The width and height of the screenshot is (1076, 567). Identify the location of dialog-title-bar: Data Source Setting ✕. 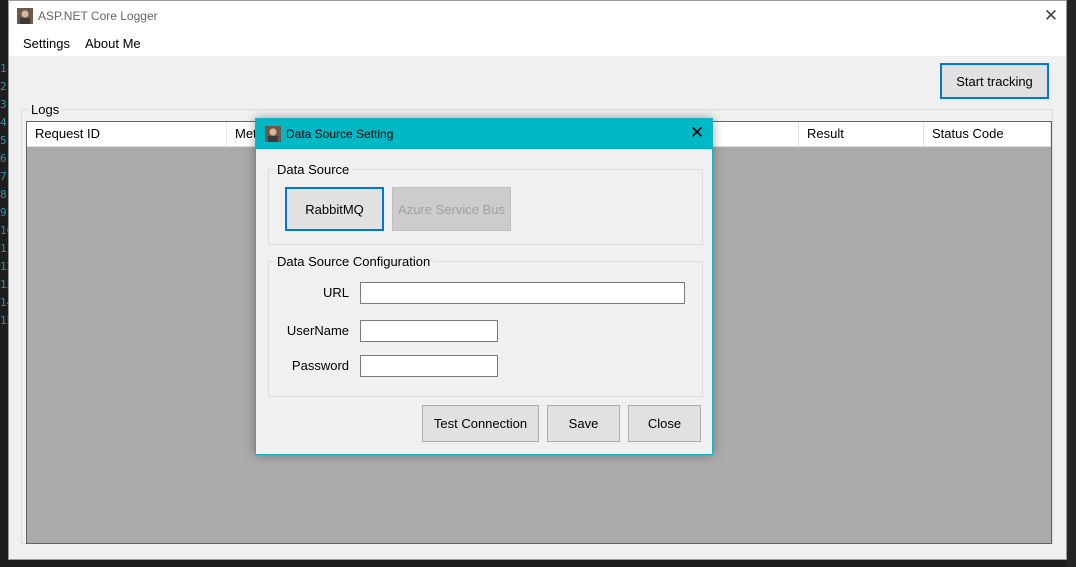
(484, 134).